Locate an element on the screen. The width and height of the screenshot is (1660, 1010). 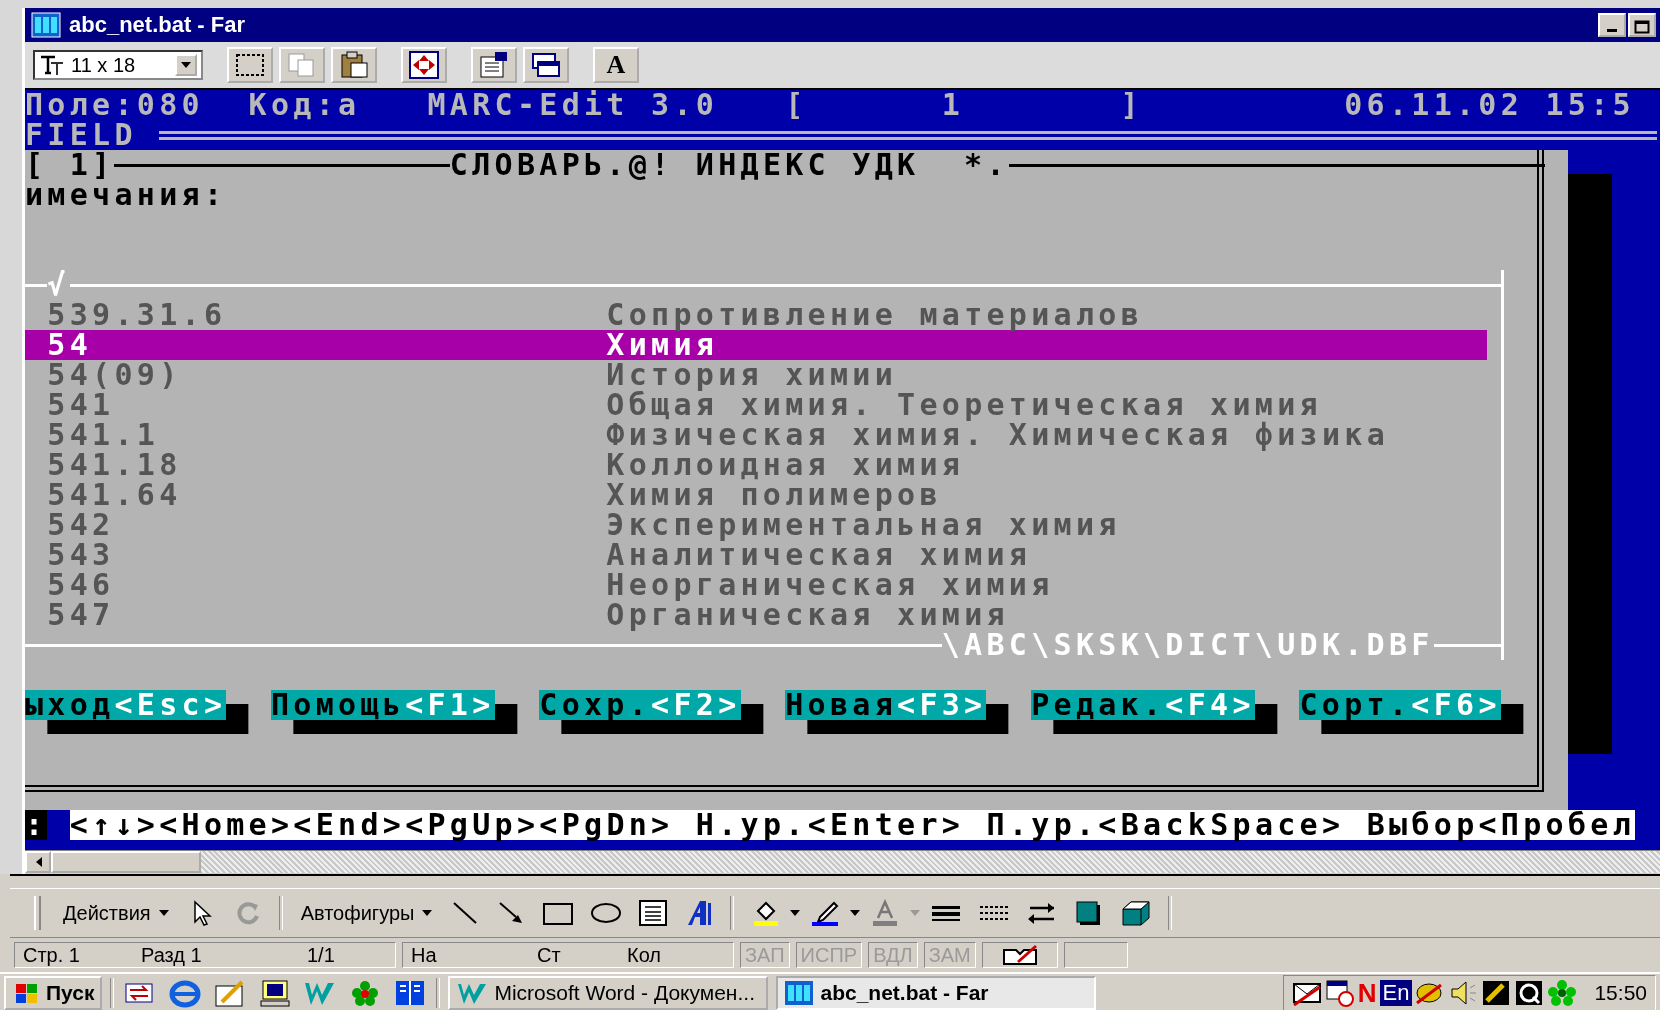
maximize-button is located at coordinates (1642, 25).